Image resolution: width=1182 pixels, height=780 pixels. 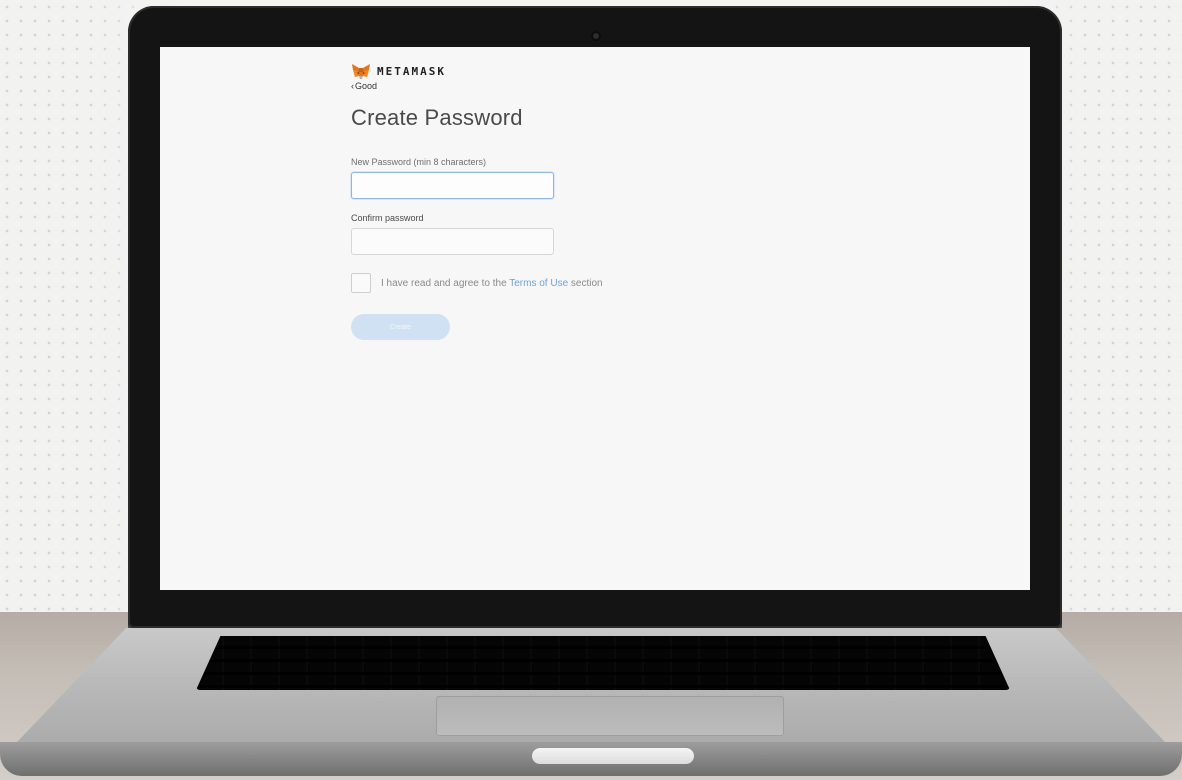 What do you see at coordinates (387, 218) in the screenshot?
I see `confirm-password-label: Confirm password` at bounding box center [387, 218].